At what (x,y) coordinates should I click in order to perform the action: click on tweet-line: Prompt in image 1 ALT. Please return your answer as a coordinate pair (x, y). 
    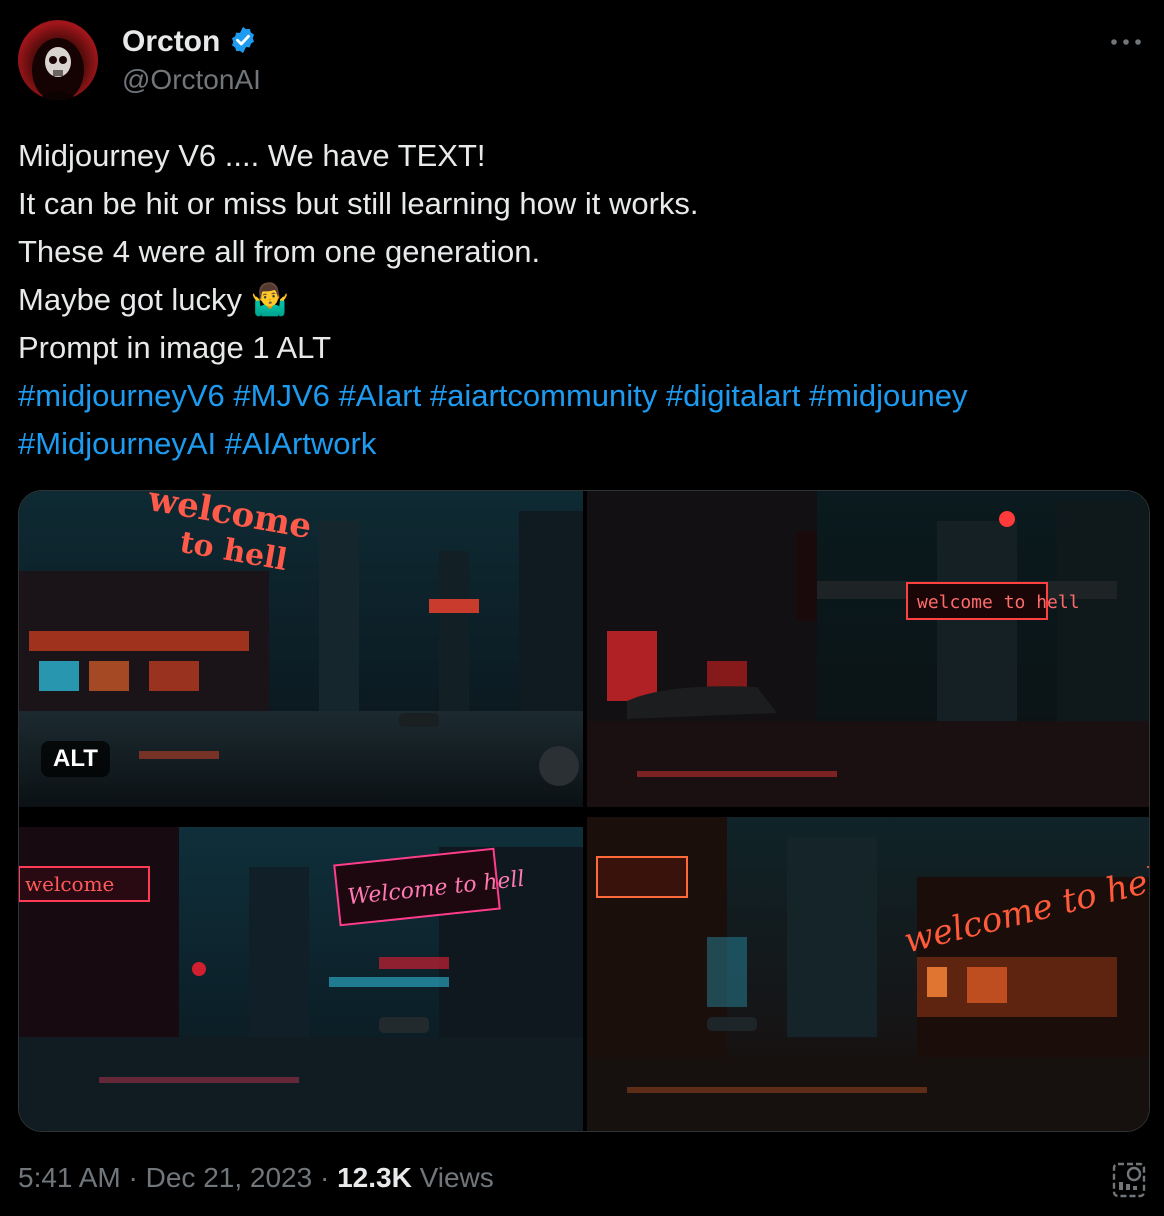
    Looking at the image, I should click on (175, 347).